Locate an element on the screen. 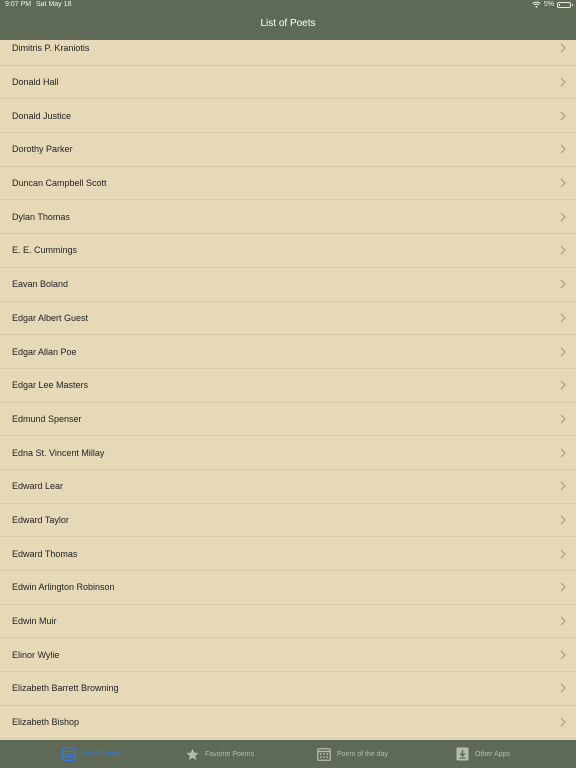 Image resolution: width=576 pixels, height=768 pixels. poet-name: Duncan Campbell Scott is located at coordinates (59, 183).